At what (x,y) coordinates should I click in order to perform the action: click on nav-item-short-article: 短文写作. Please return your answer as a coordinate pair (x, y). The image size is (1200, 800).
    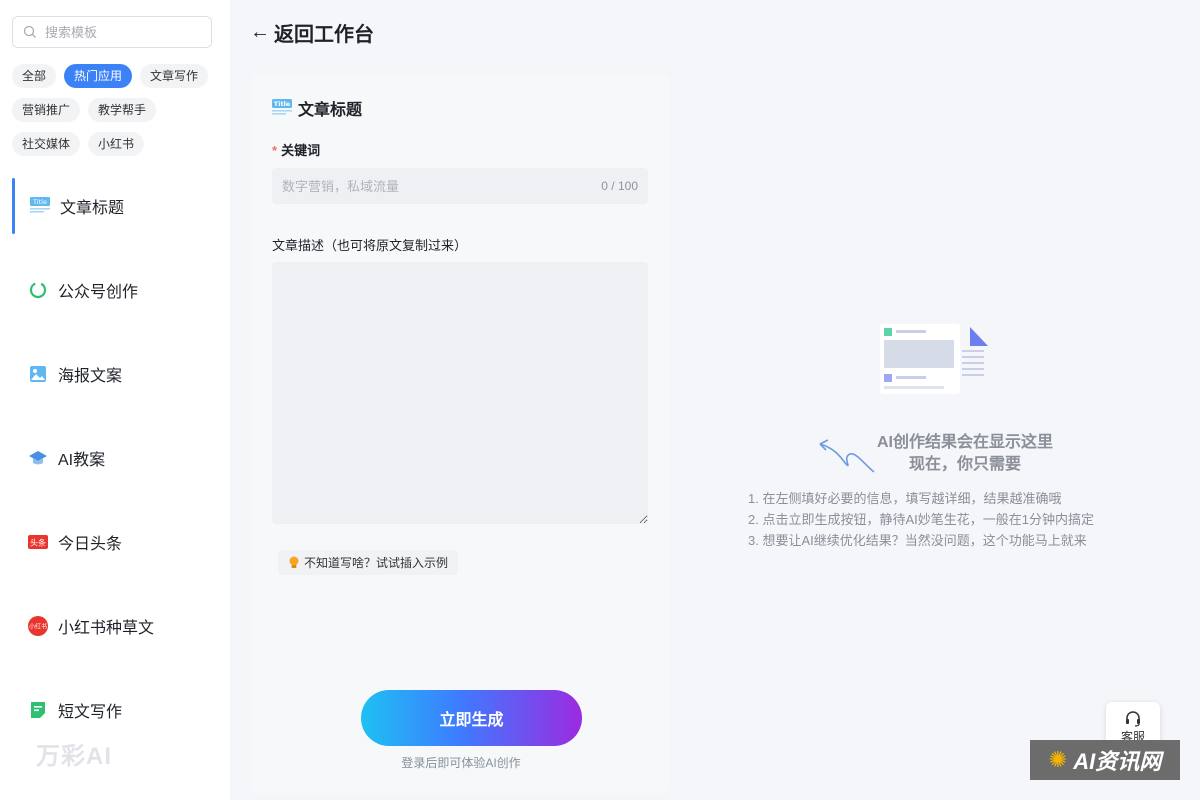
    Looking at the image, I should click on (117, 710).